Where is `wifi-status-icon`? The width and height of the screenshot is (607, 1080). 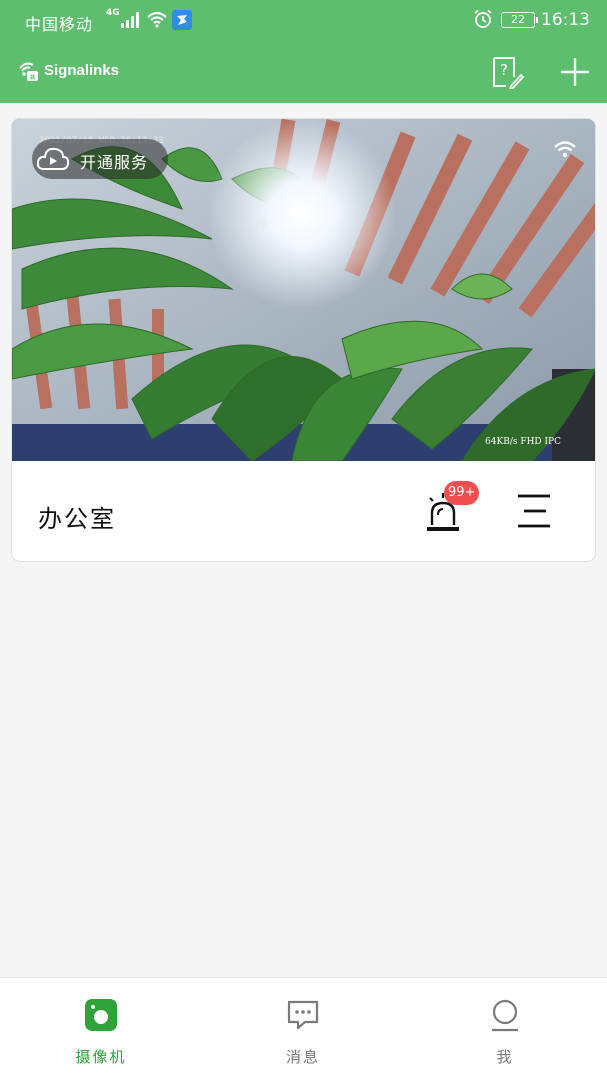
wifi-status-icon is located at coordinates (157, 19).